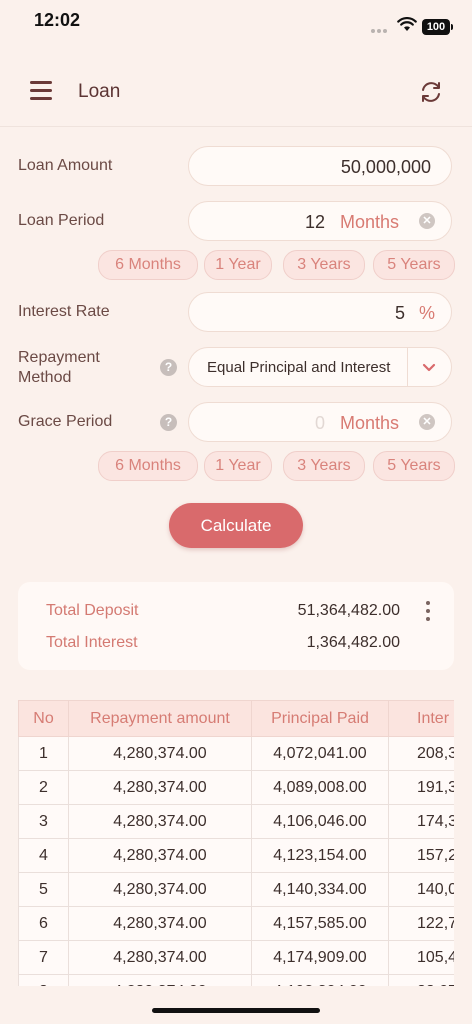 The image size is (472, 1024). I want to click on cell-no: 2, so click(43, 787).